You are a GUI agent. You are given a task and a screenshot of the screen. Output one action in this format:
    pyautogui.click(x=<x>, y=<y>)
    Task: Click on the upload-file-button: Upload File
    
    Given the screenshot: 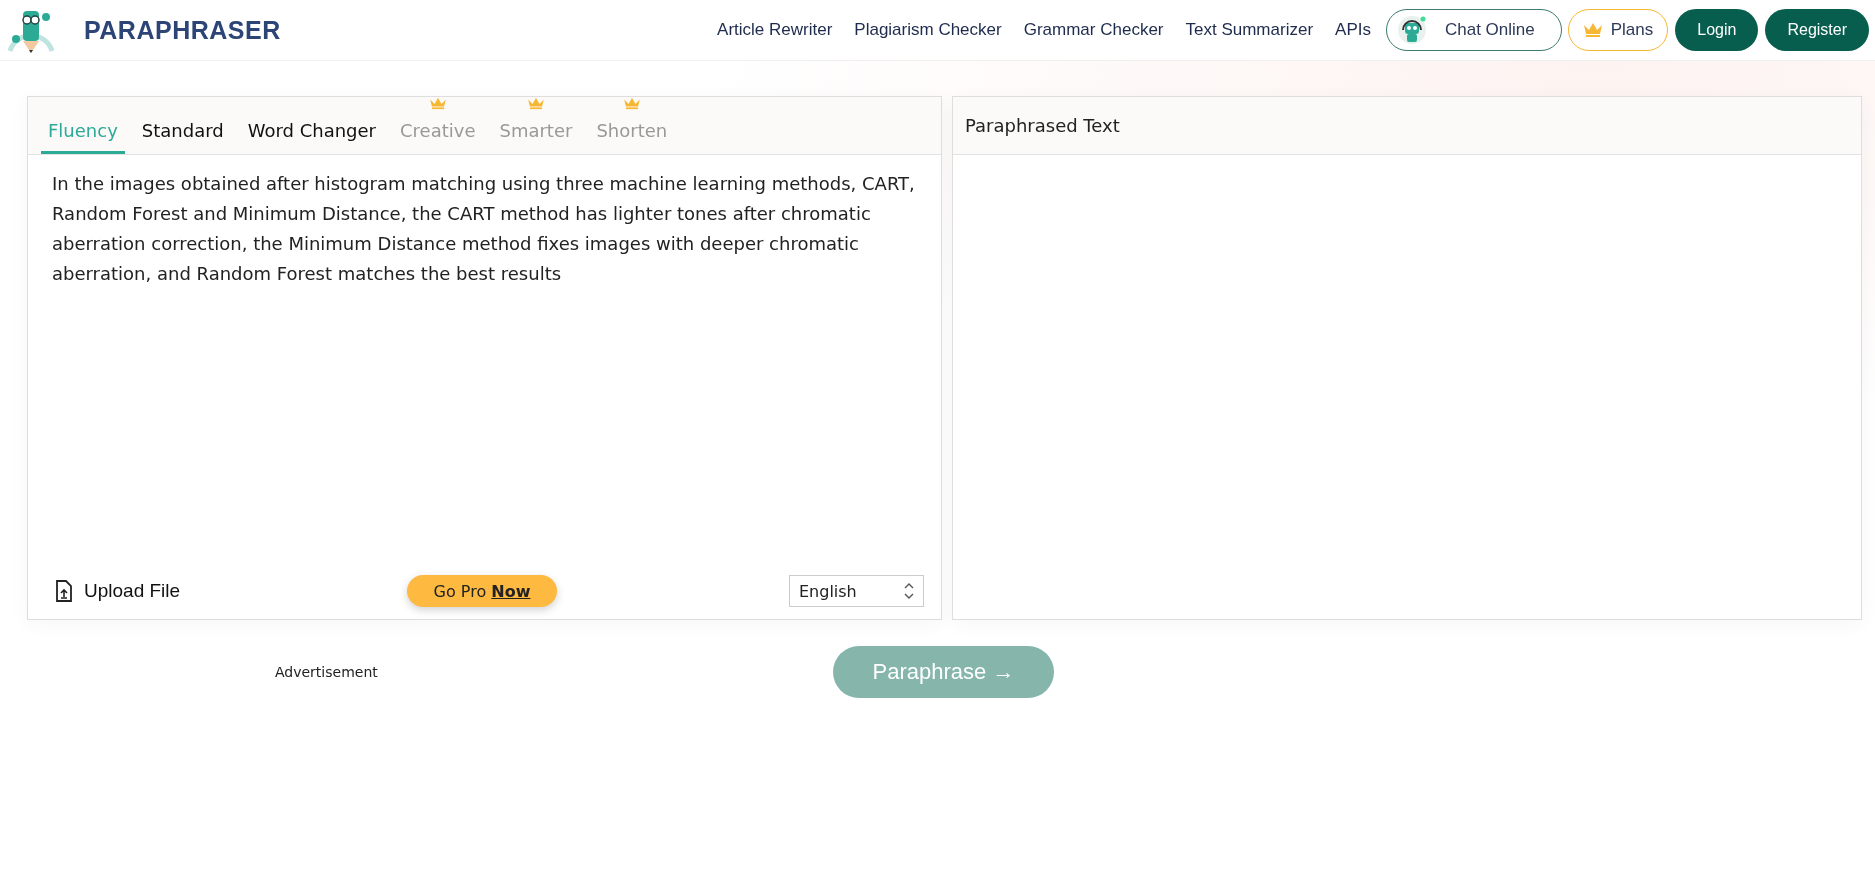 What is the action you would take?
    pyautogui.click(x=205, y=591)
    